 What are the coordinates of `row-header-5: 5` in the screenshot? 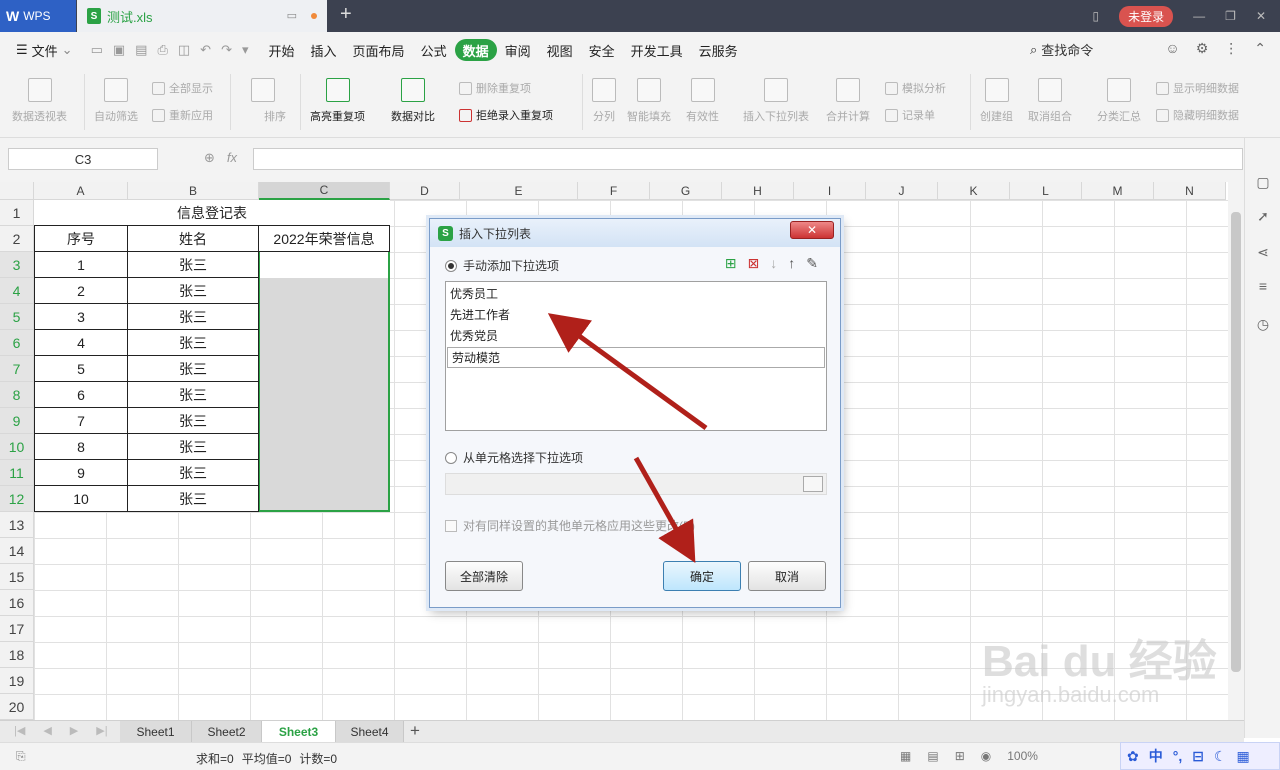 It's located at (17, 317).